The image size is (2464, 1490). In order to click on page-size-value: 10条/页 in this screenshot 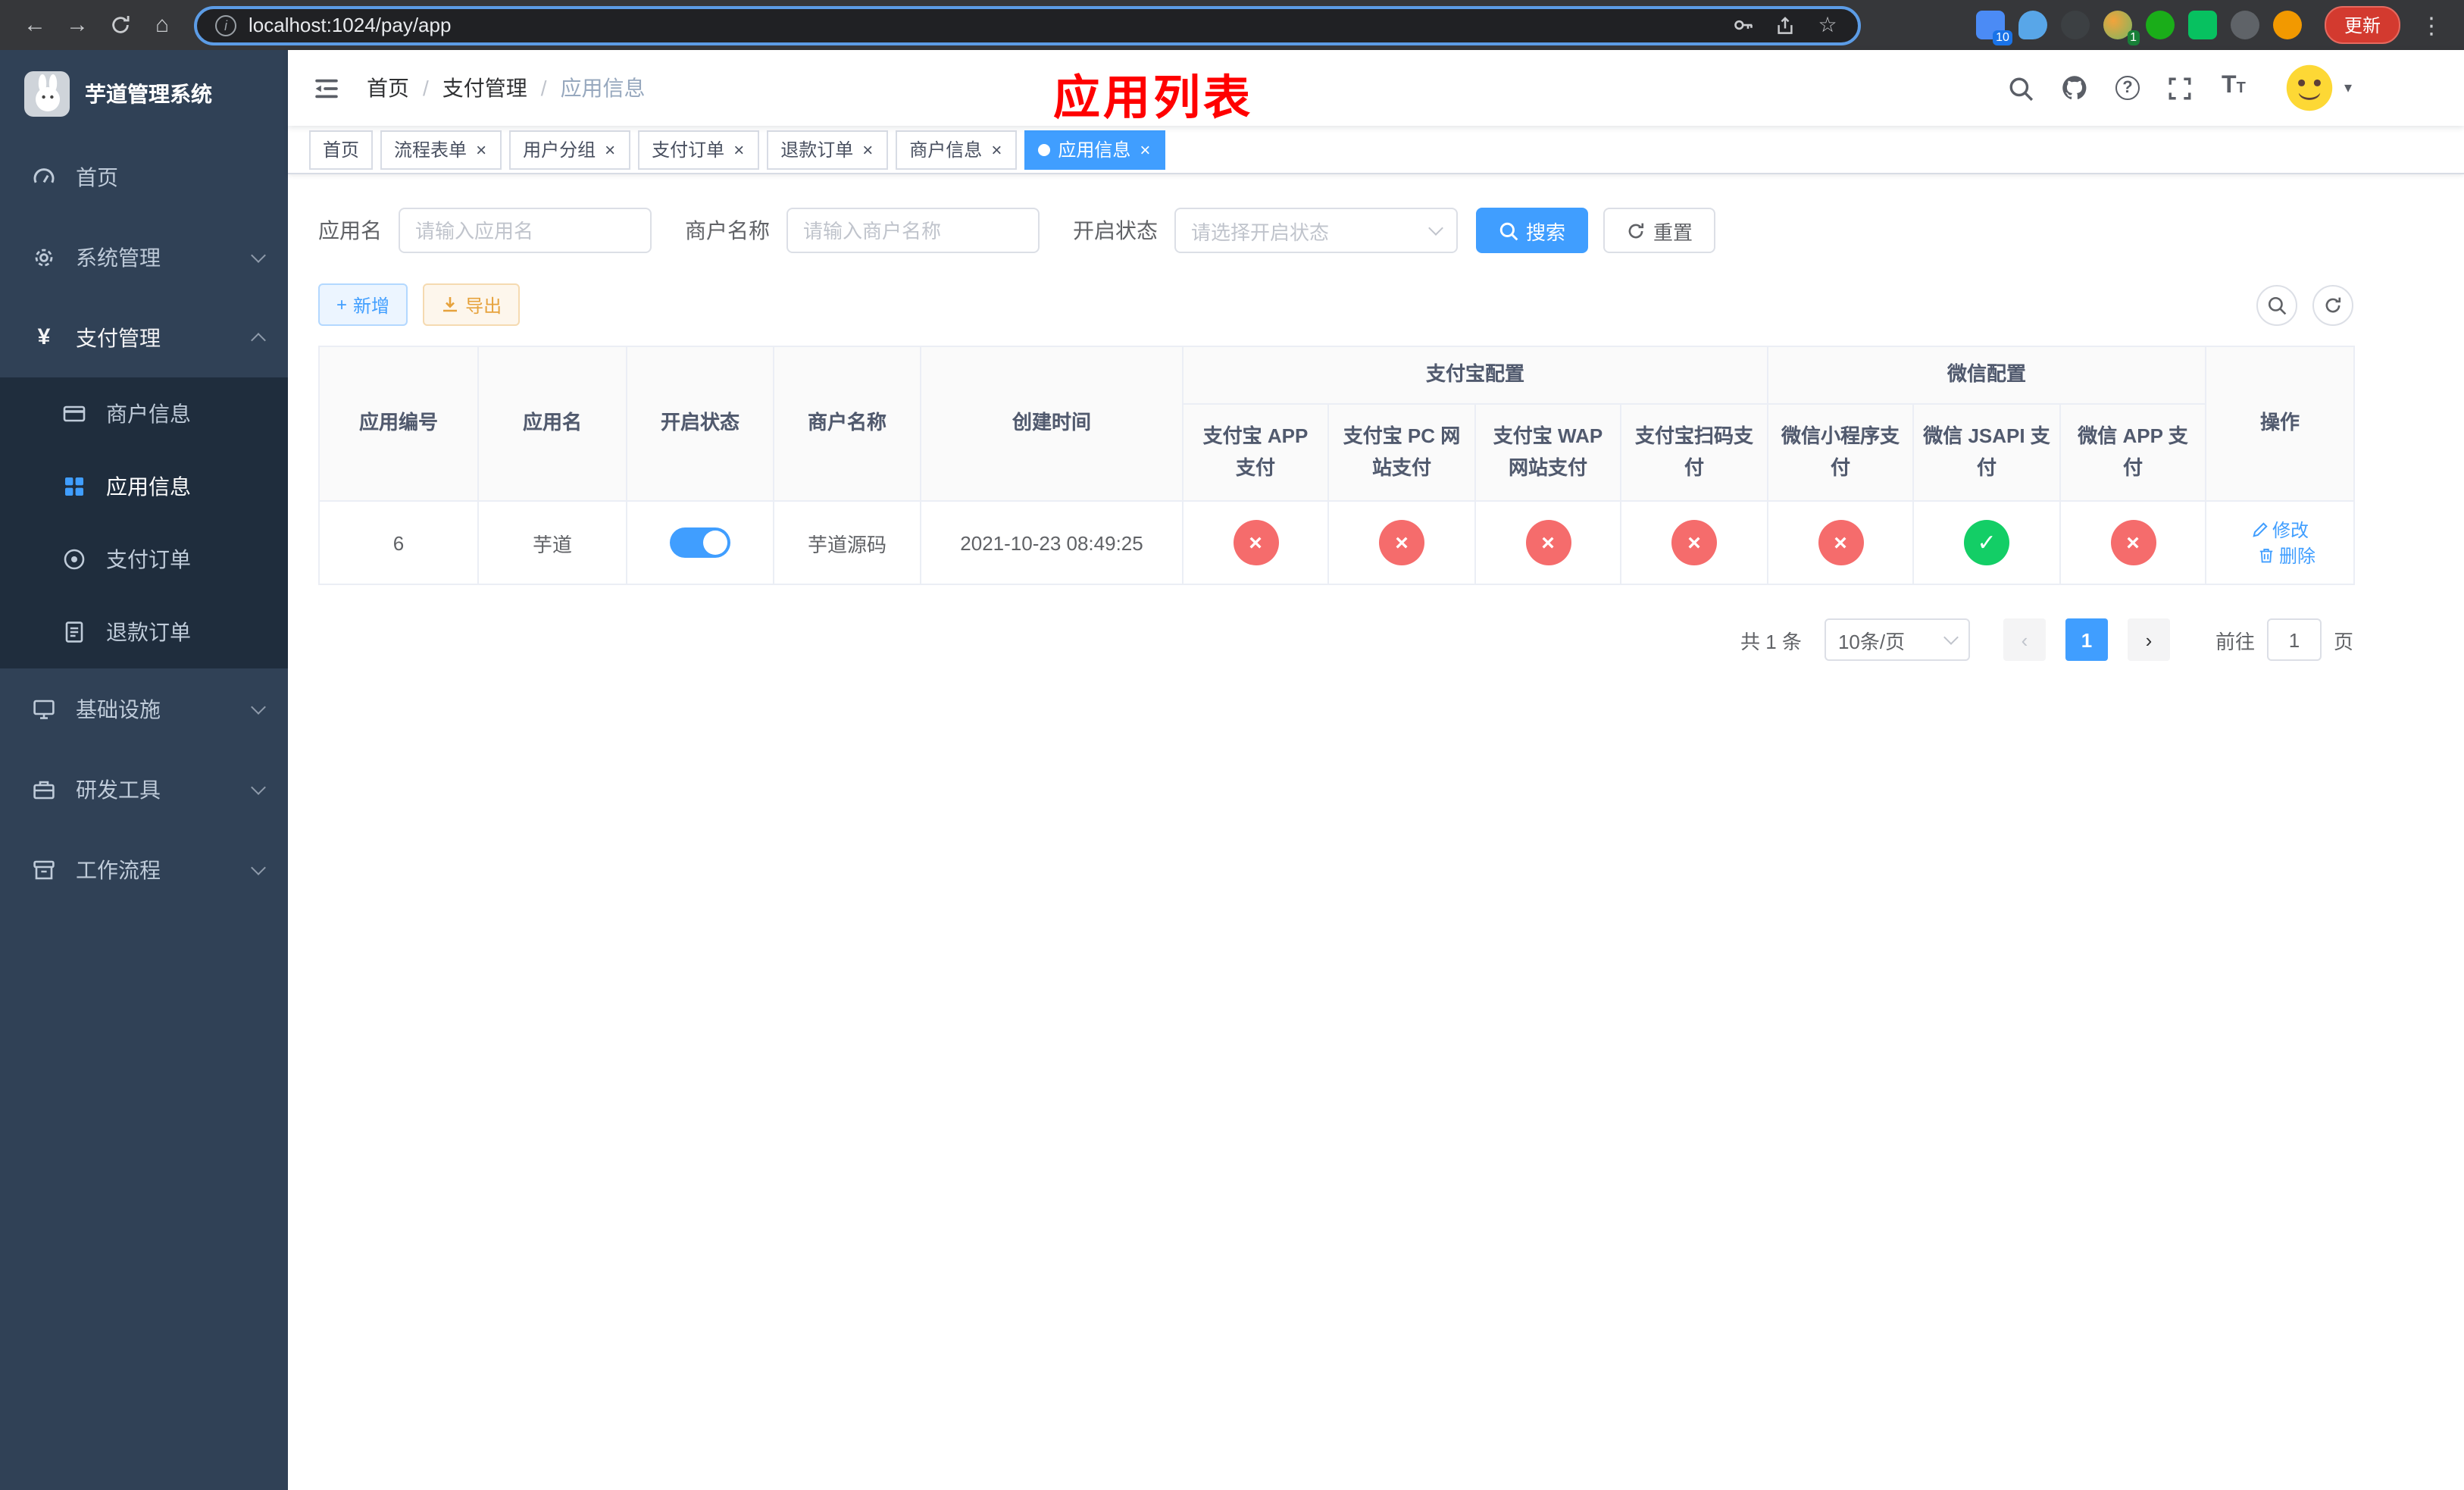, I will do `click(1871, 641)`.